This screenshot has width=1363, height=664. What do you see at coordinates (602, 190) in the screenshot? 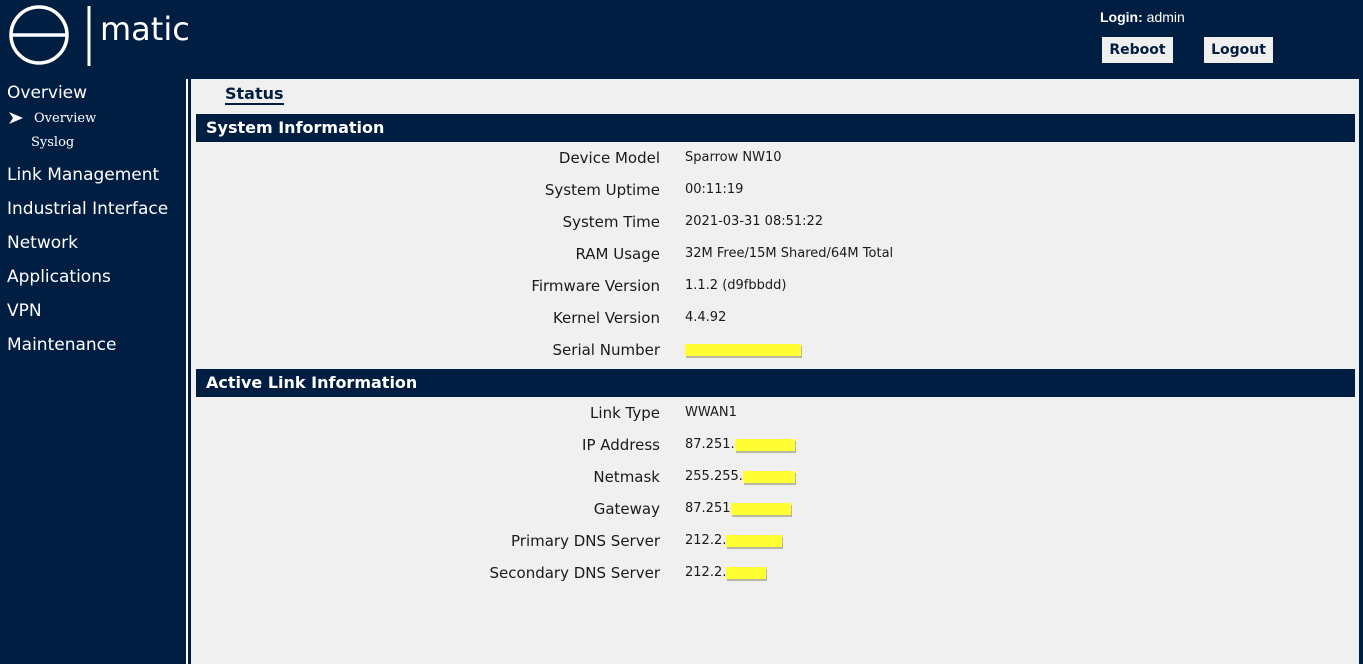
I see `system-uptime-label: System Uptime` at bounding box center [602, 190].